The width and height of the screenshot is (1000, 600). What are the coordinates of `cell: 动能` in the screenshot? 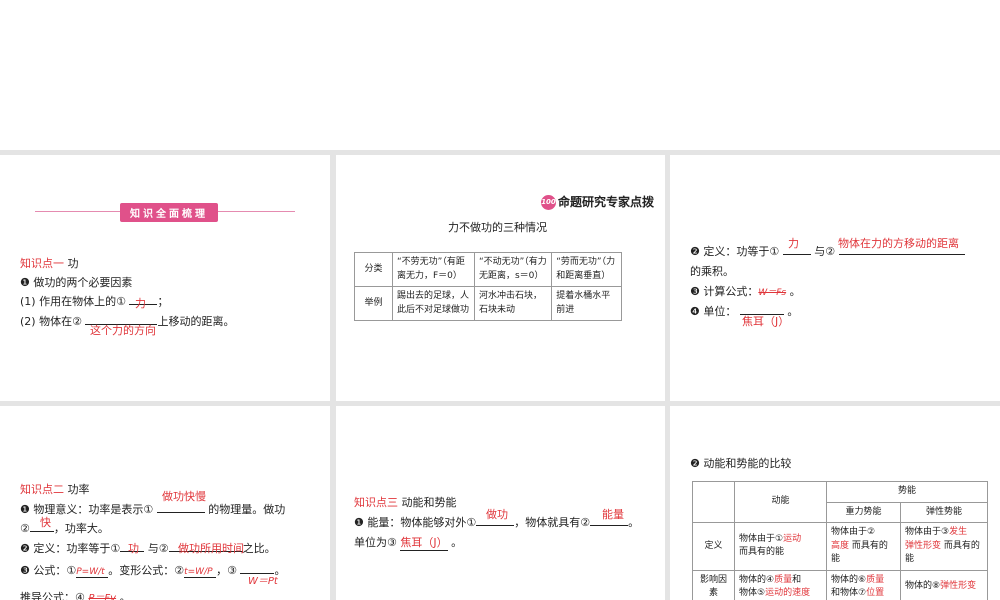 It's located at (780, 502).